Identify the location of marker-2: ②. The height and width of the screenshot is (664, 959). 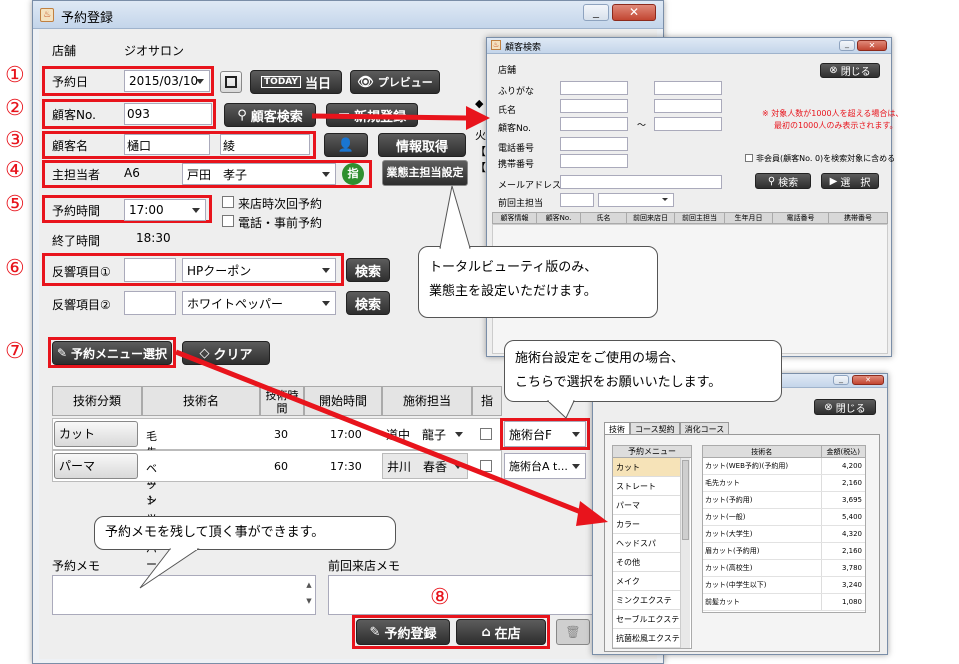
(15, 108).